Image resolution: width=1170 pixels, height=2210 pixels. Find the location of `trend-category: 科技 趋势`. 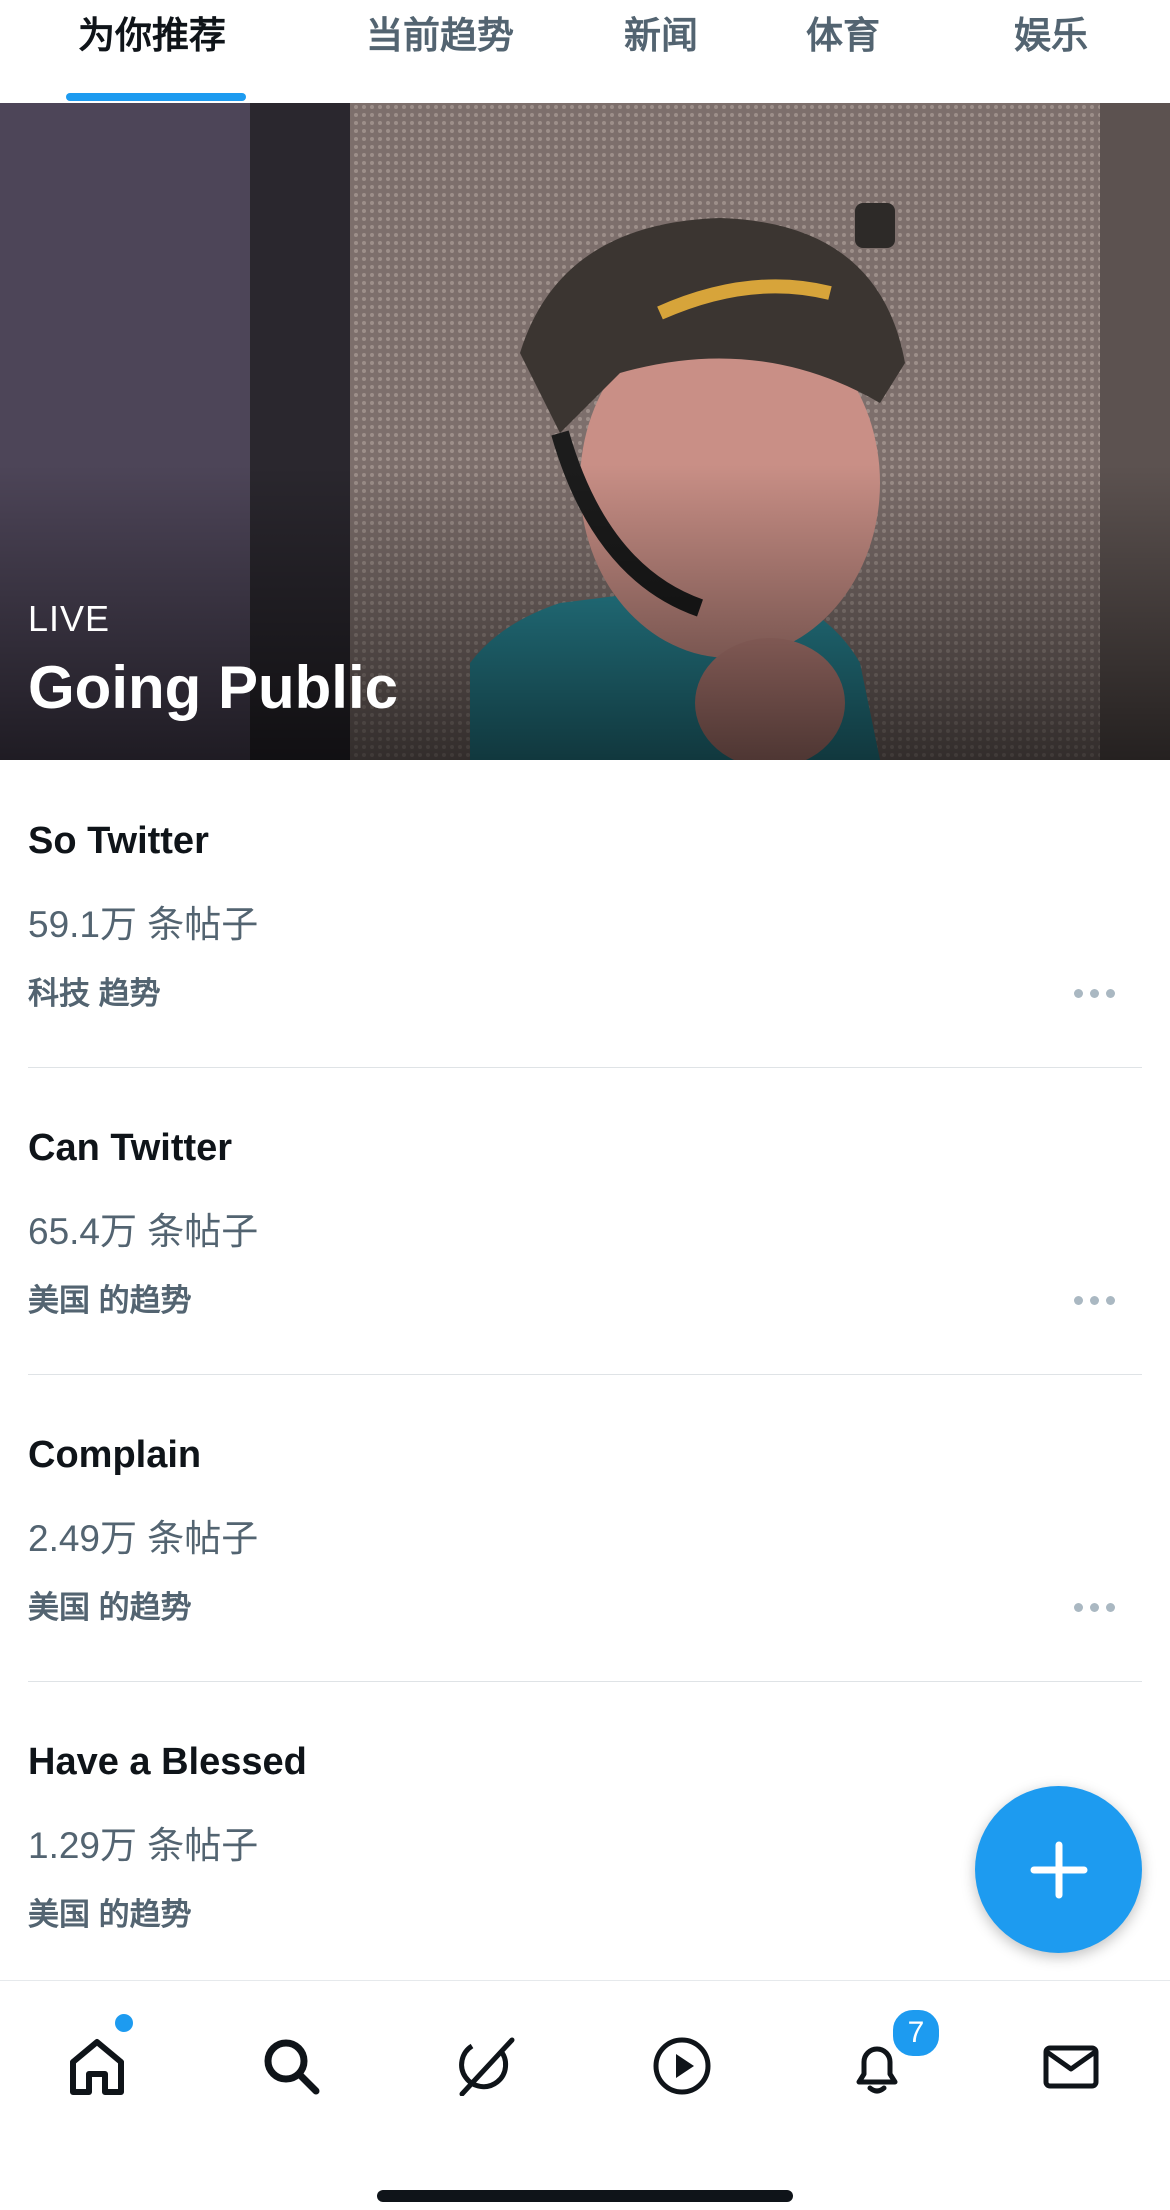

trend-category: 科技 趋势 is located at coordinates (94, 993).